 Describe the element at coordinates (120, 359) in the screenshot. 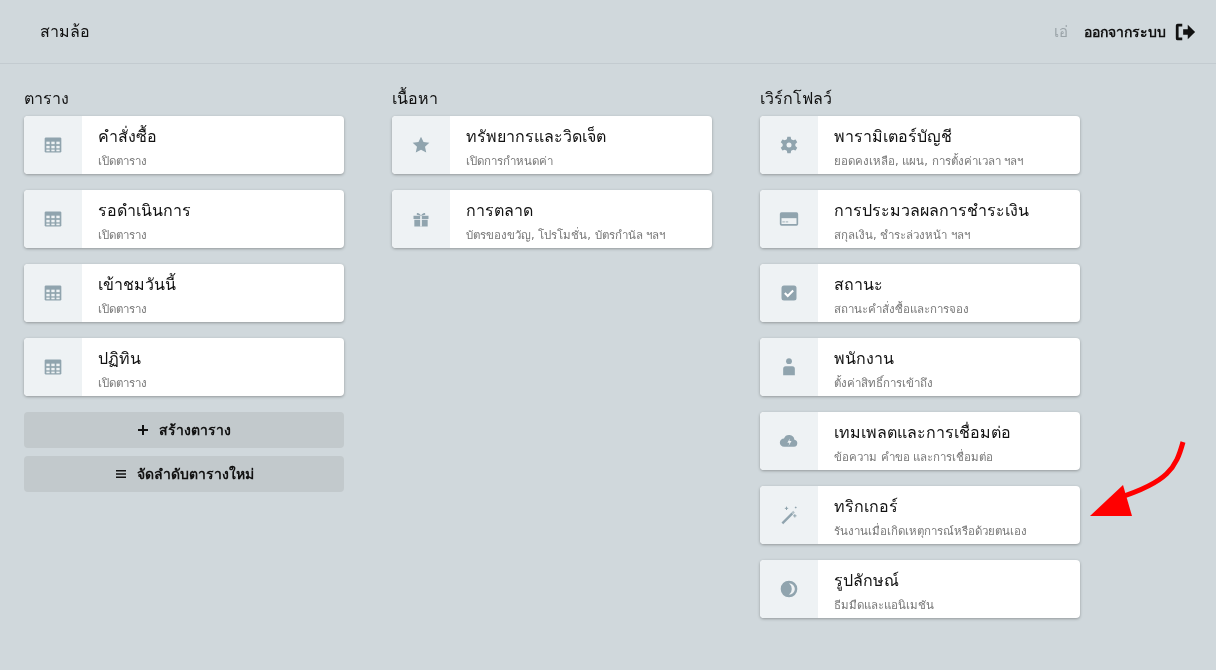

I see `card-title: ปฏิทิน` at that location.